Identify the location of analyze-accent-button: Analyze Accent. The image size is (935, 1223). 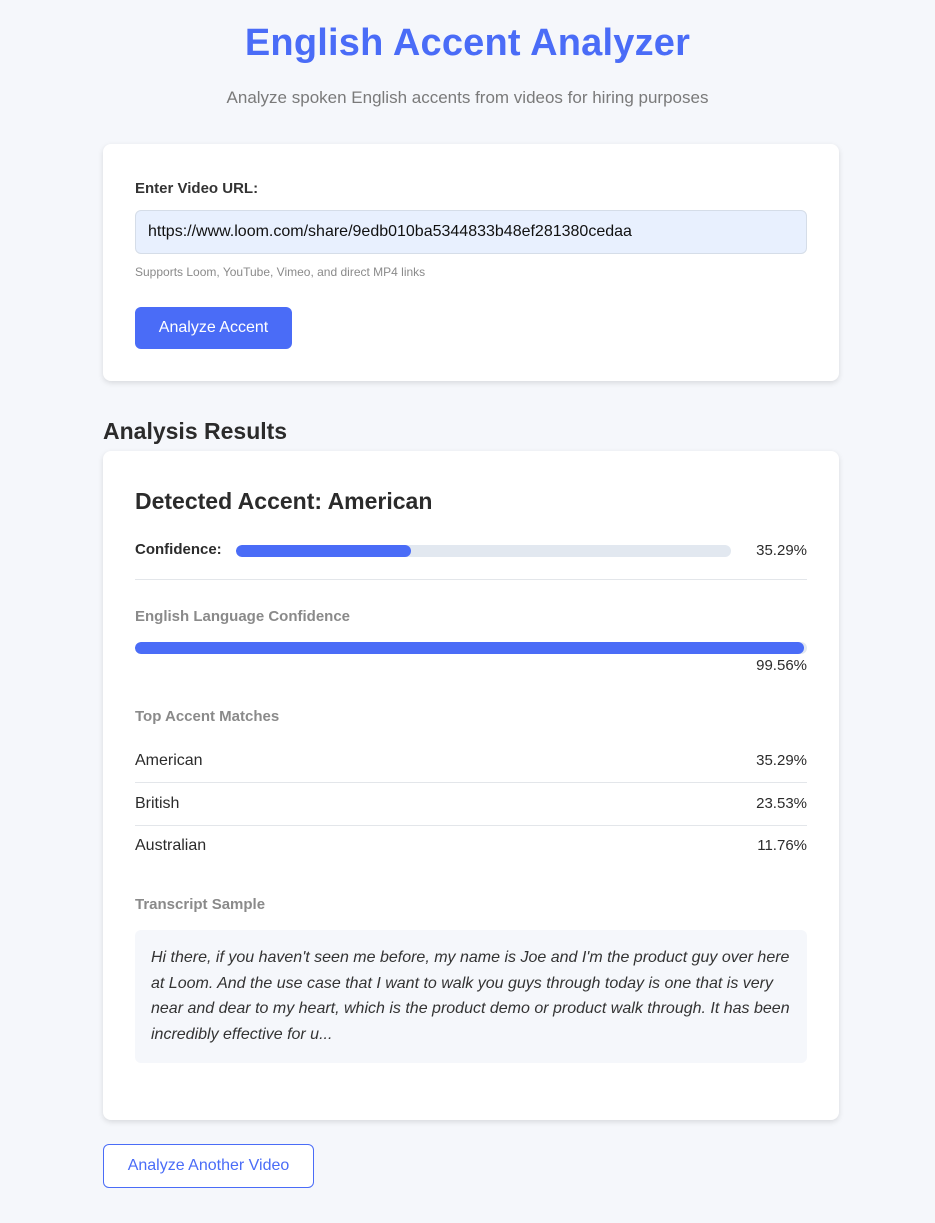
(213, 328).